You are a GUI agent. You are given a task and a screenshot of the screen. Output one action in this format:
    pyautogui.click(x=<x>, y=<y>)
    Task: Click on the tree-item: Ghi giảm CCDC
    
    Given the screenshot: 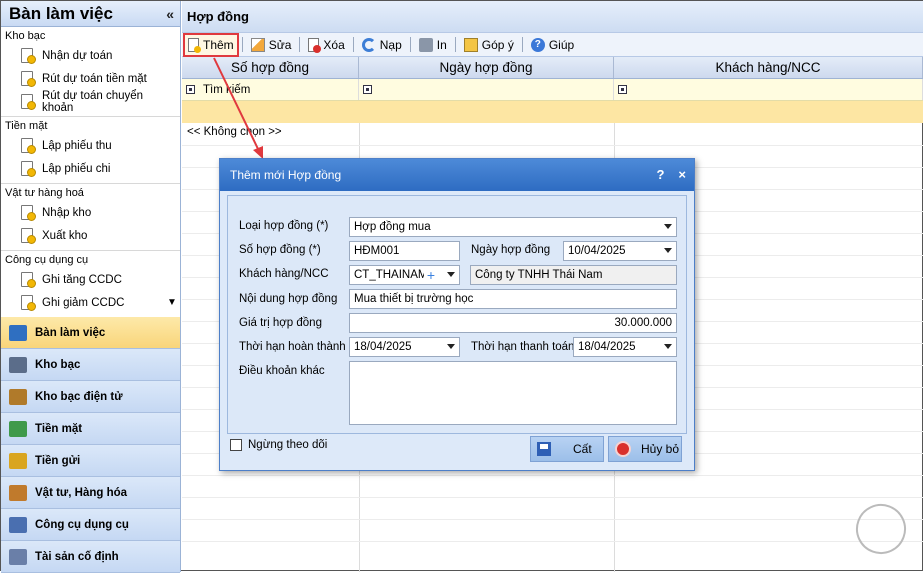 What is the action you would take?
    pyautogui.click(x=90, y=302)
    